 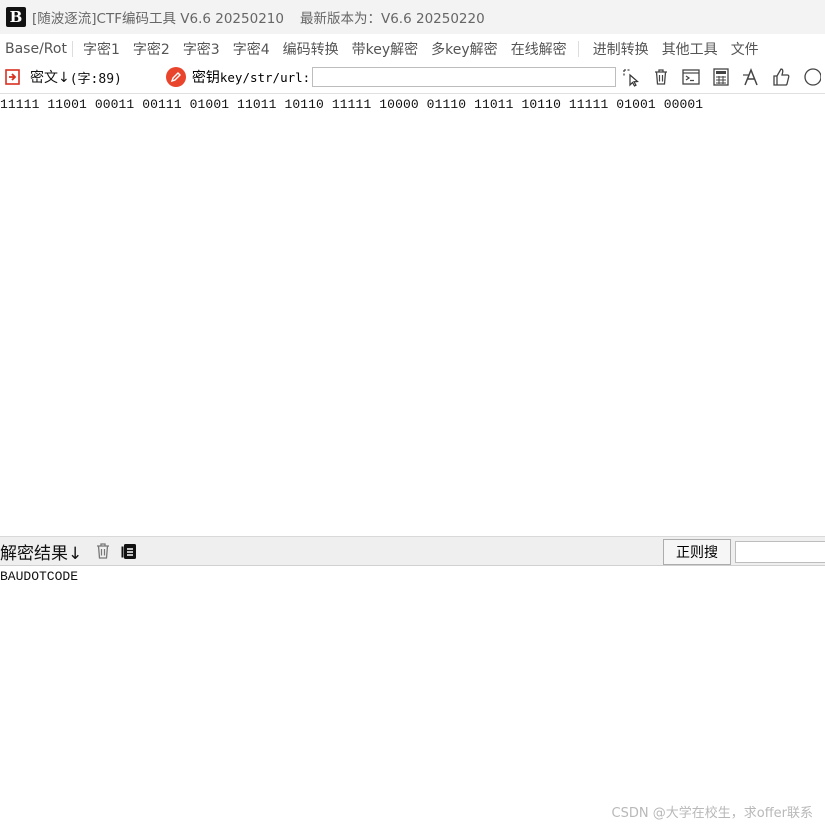 What do you see at coordinates (150, 49) in the screenshot?
I see `menu-zimi2: 字密2` at bounding box center [150, 49].